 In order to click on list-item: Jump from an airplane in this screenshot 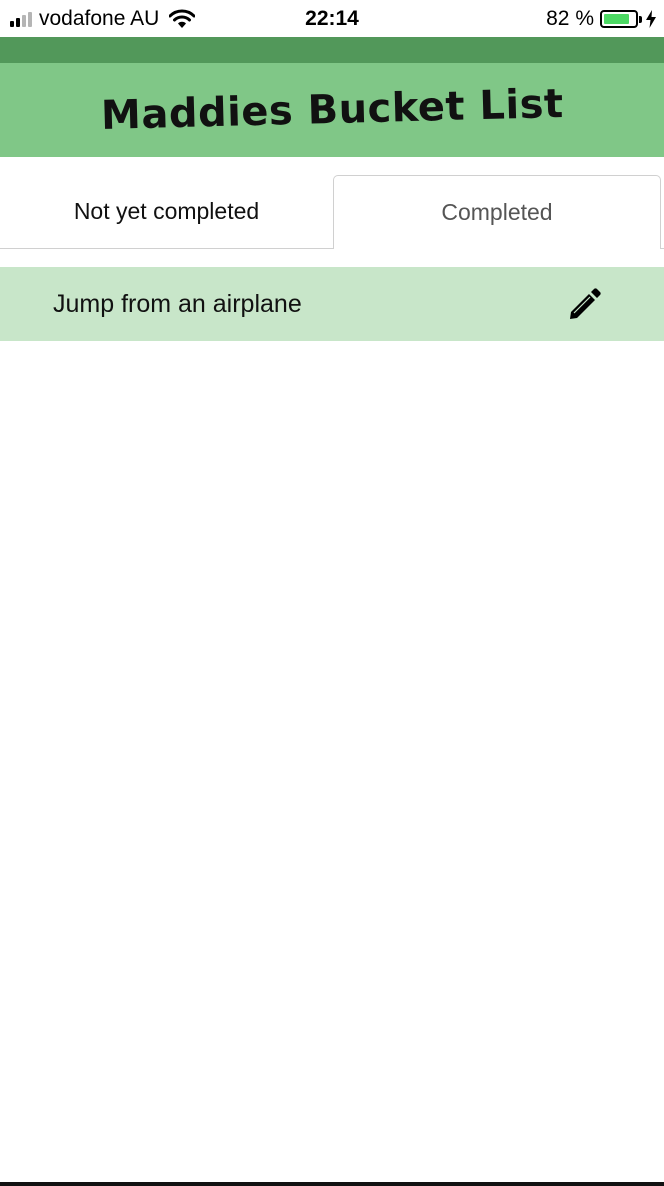, I will do `click(332, 304)`.